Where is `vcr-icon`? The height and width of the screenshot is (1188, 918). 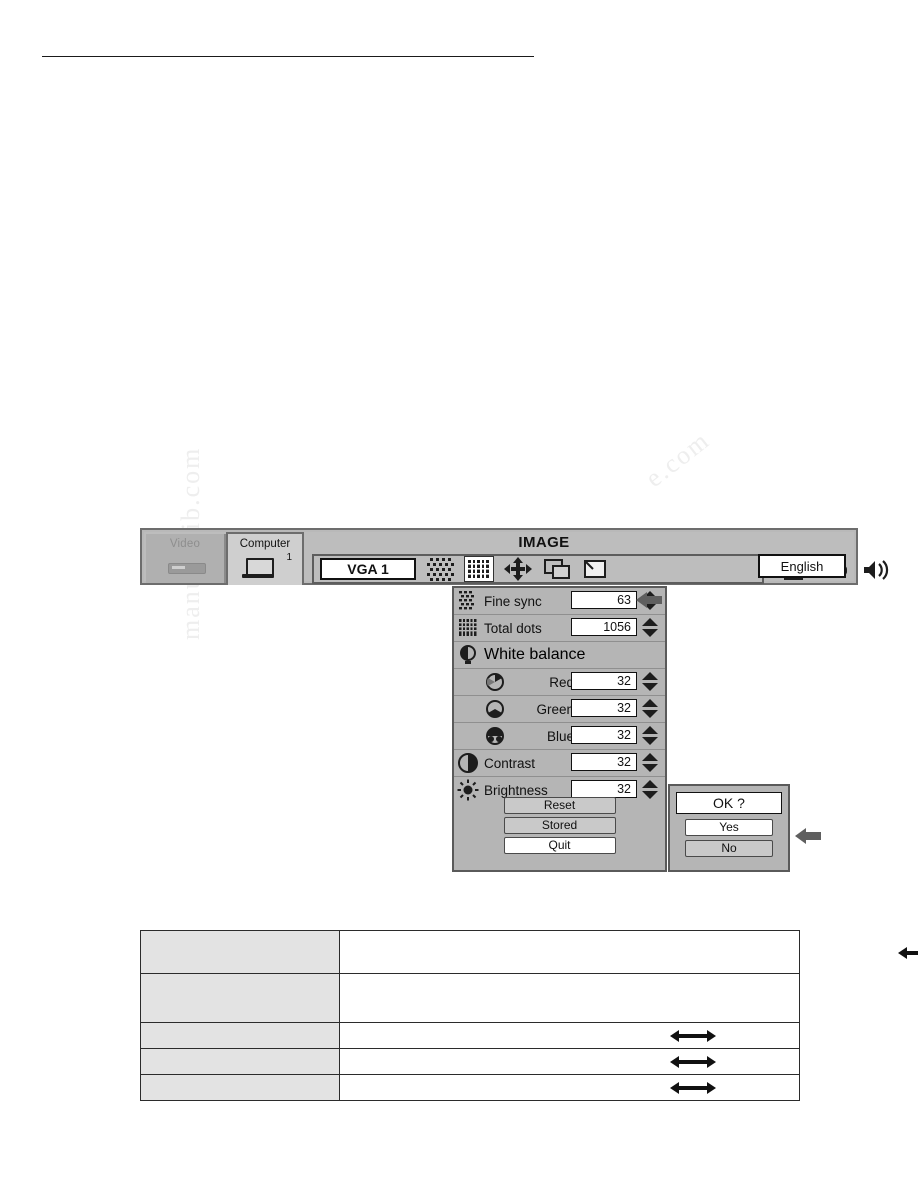 vcr-icon is located at coordinates (187, 567).